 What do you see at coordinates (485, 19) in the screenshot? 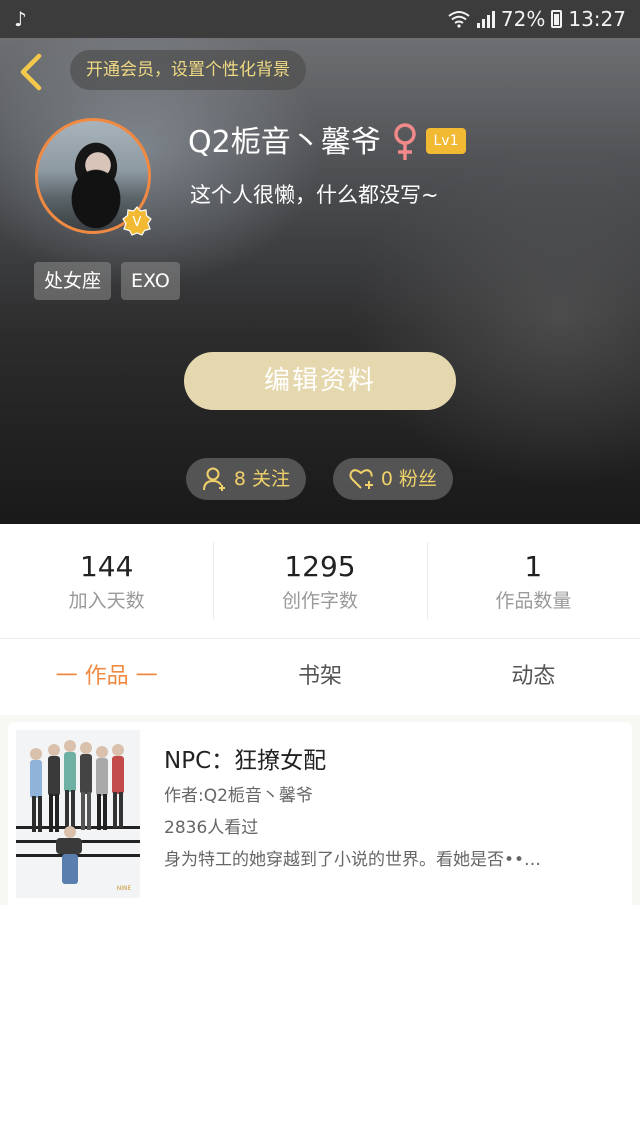
I see `signal-icon` at bounding box center [485, 19].